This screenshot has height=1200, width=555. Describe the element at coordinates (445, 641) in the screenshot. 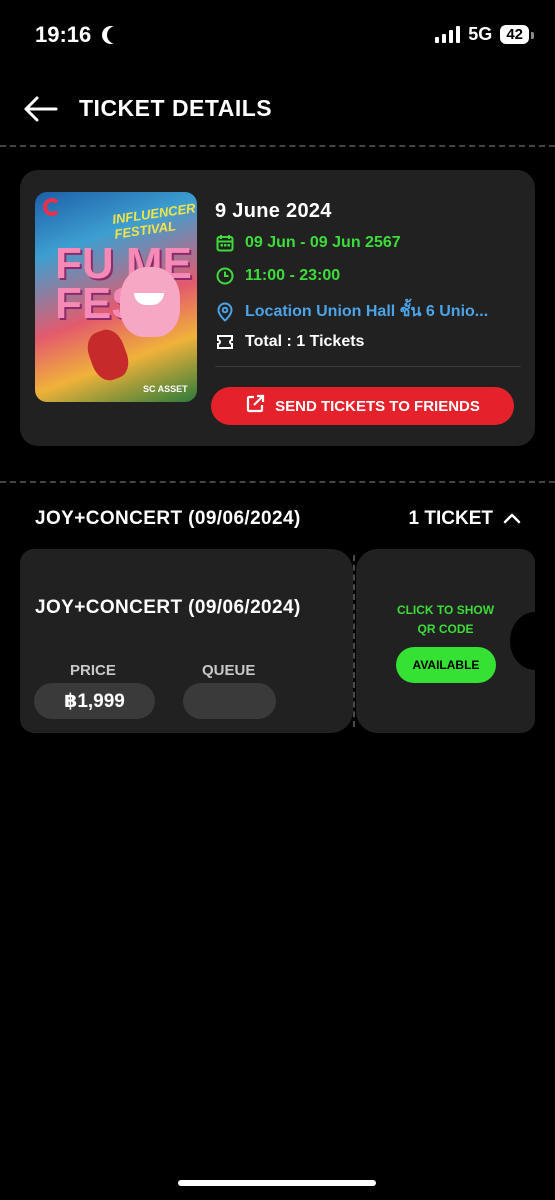

I see `ticket-stub: CLICK TO SHOW QR CODE AVAILABLE` at that location.